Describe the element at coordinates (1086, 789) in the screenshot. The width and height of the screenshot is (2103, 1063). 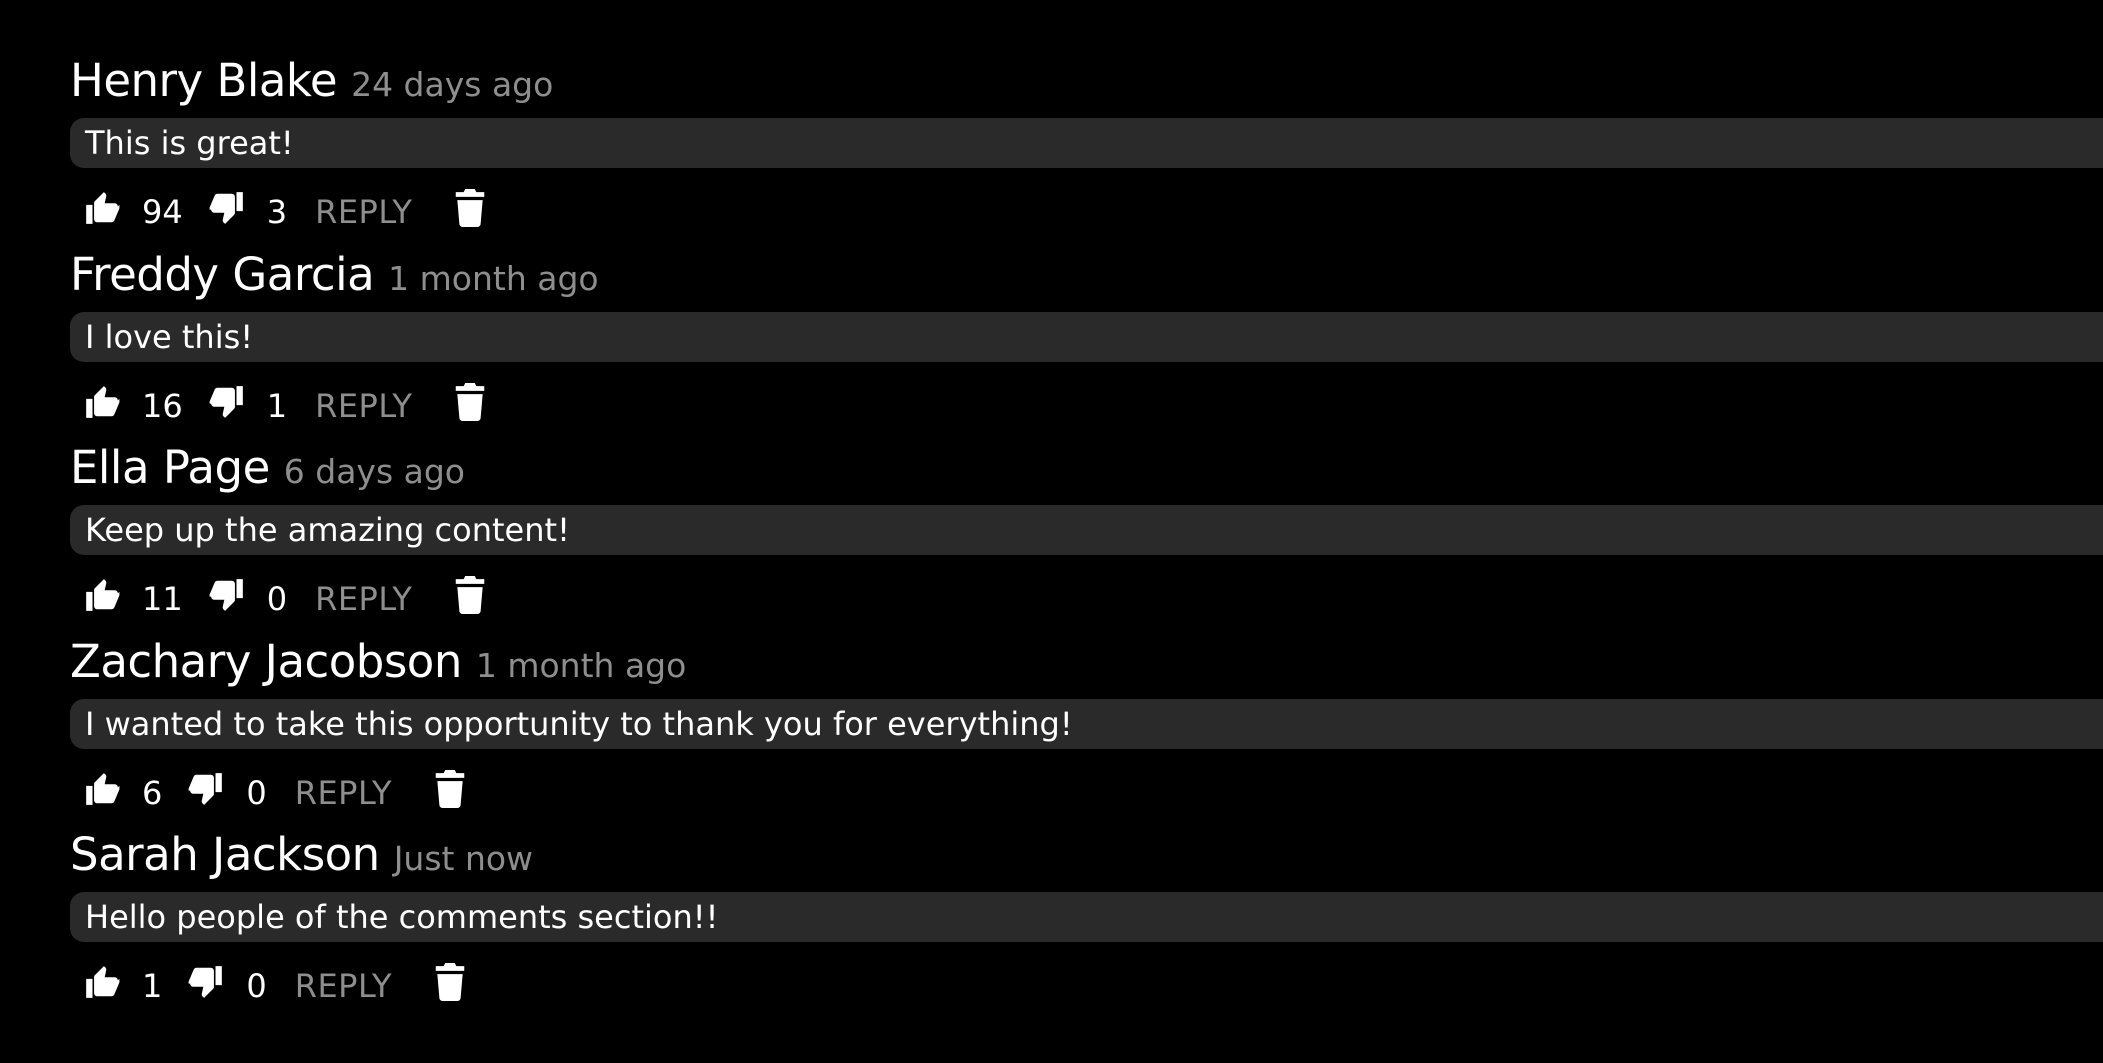
I see `comment-actions: 6 0 REPLY` at that location.